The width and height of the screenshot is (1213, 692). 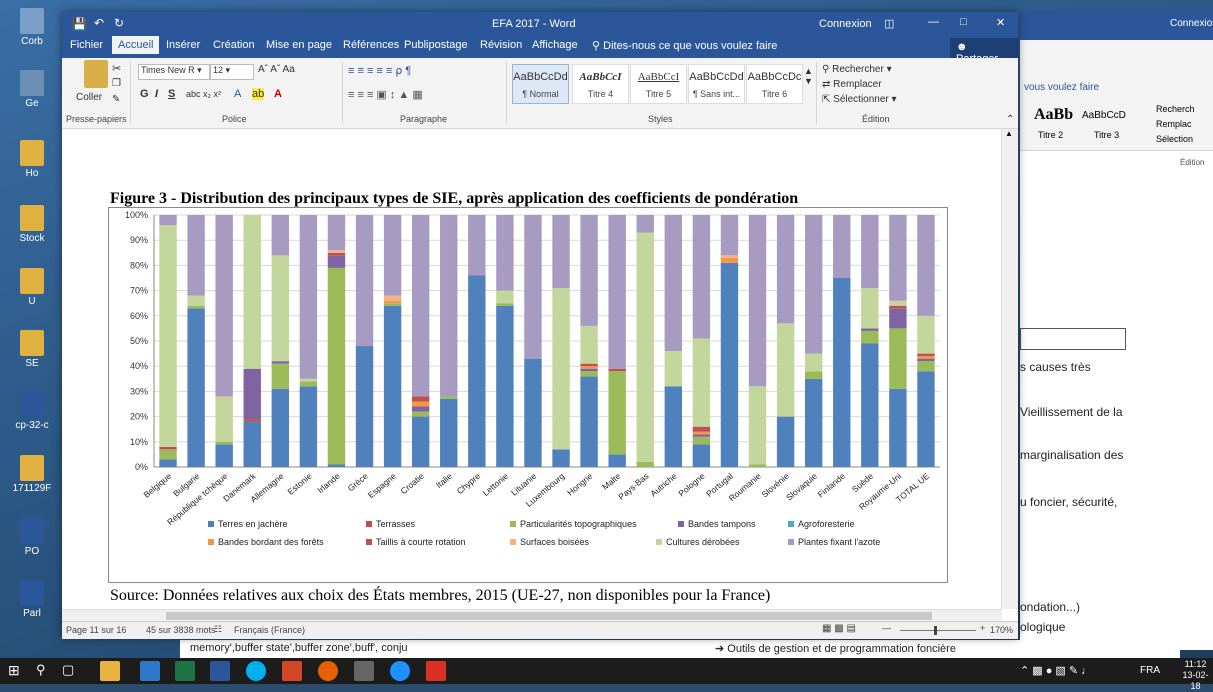 I want to click on desktop-icon-stock: Stock, so click(x=32, y=224).